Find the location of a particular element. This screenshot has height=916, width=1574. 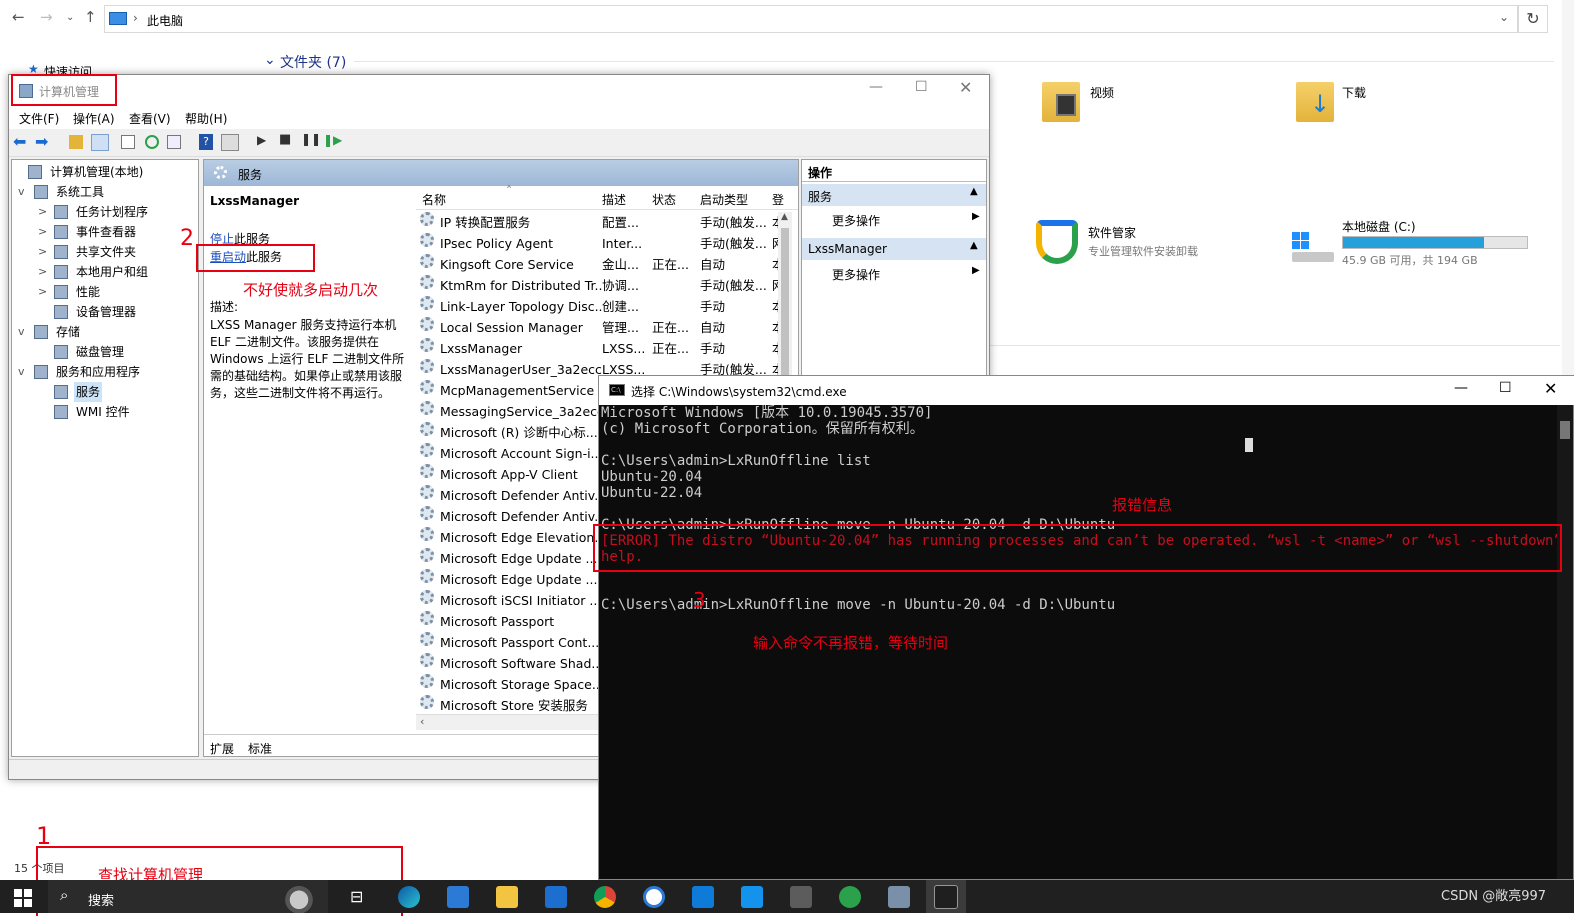

actions-section-services: 服务 ▲ is located at coordinates (894, 195).